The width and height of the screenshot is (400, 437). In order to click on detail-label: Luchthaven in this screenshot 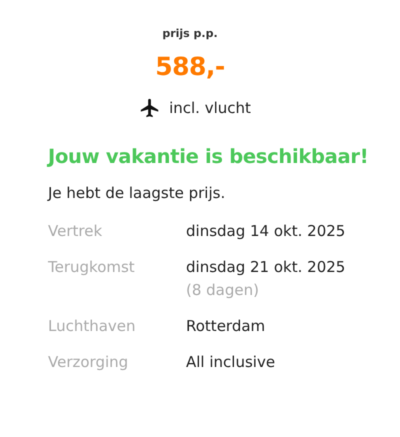, I will do `click(92, 326)`.